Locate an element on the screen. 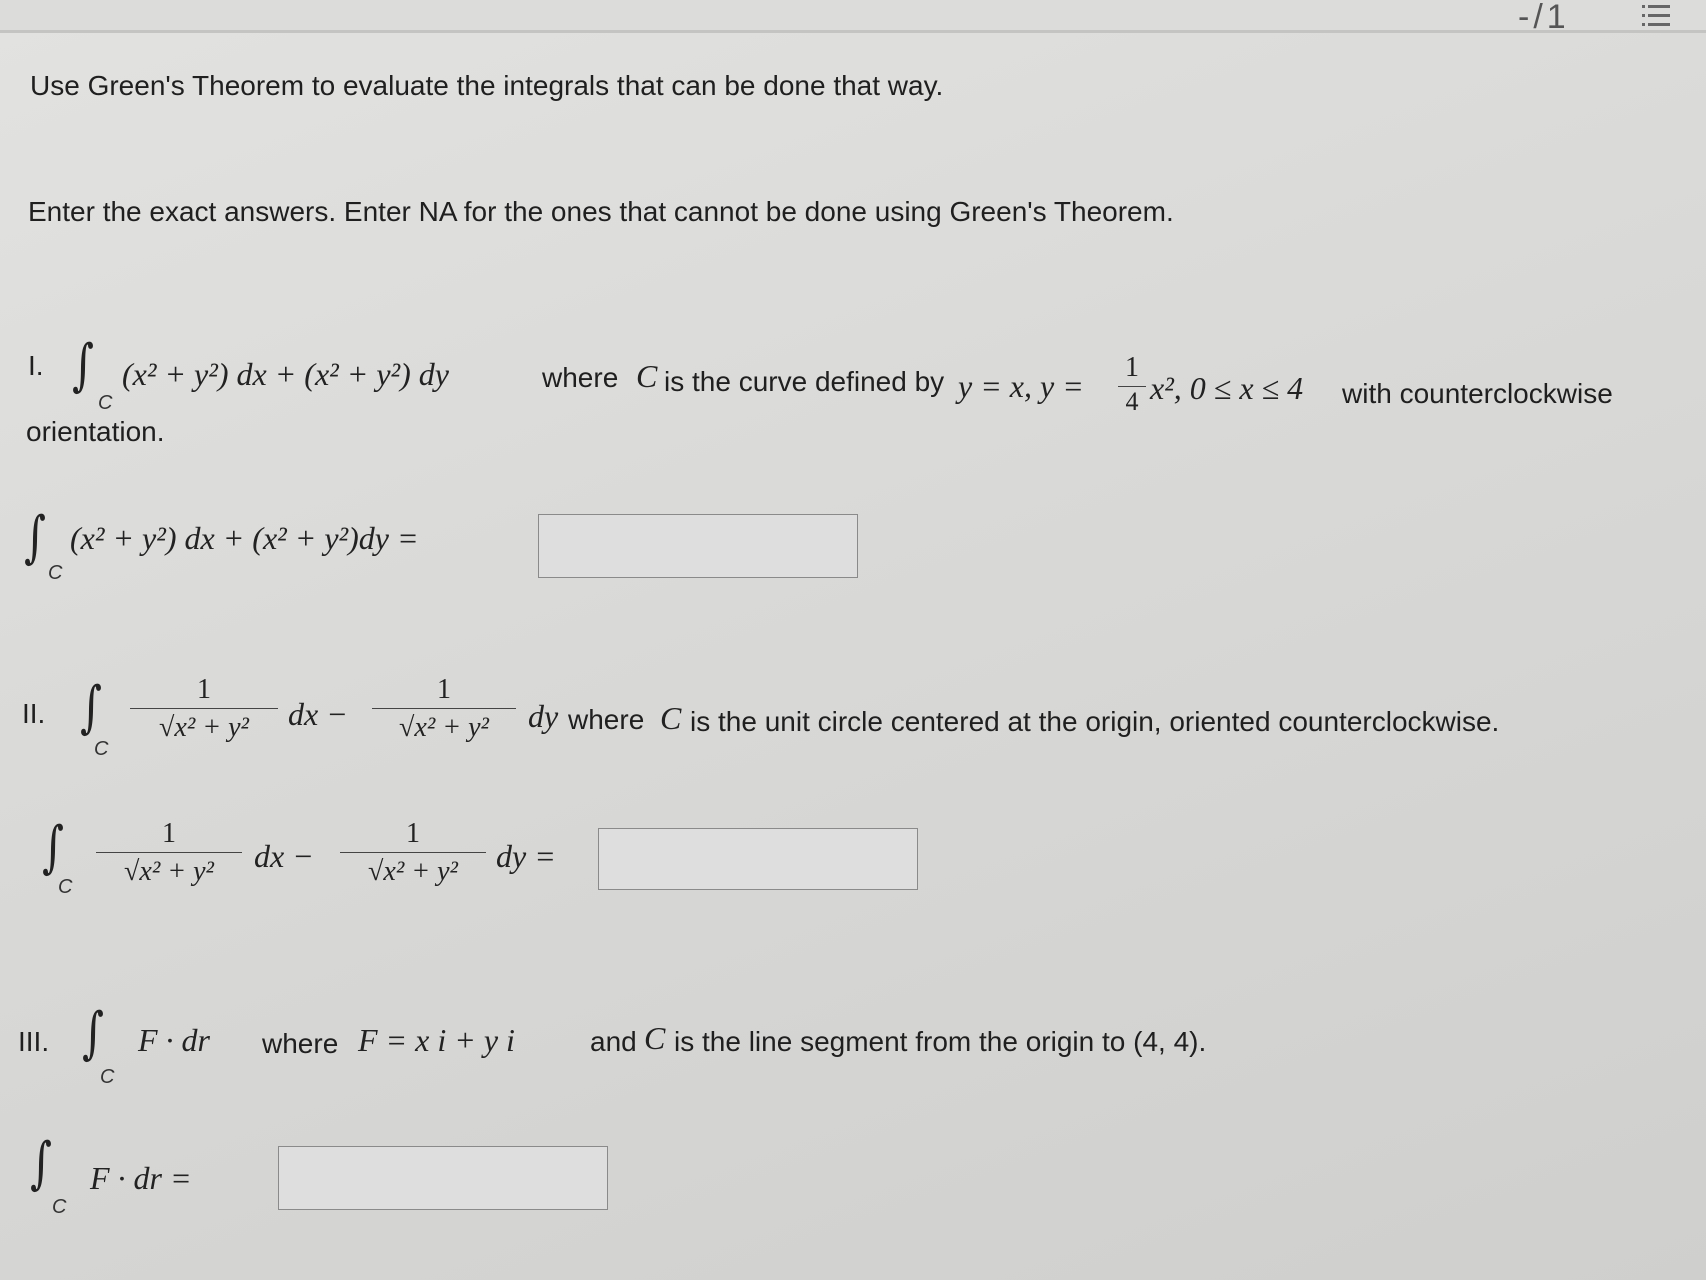  problem-2-answer-fraction-1: 1 √x² + y² is located at coordinates (169, 853).